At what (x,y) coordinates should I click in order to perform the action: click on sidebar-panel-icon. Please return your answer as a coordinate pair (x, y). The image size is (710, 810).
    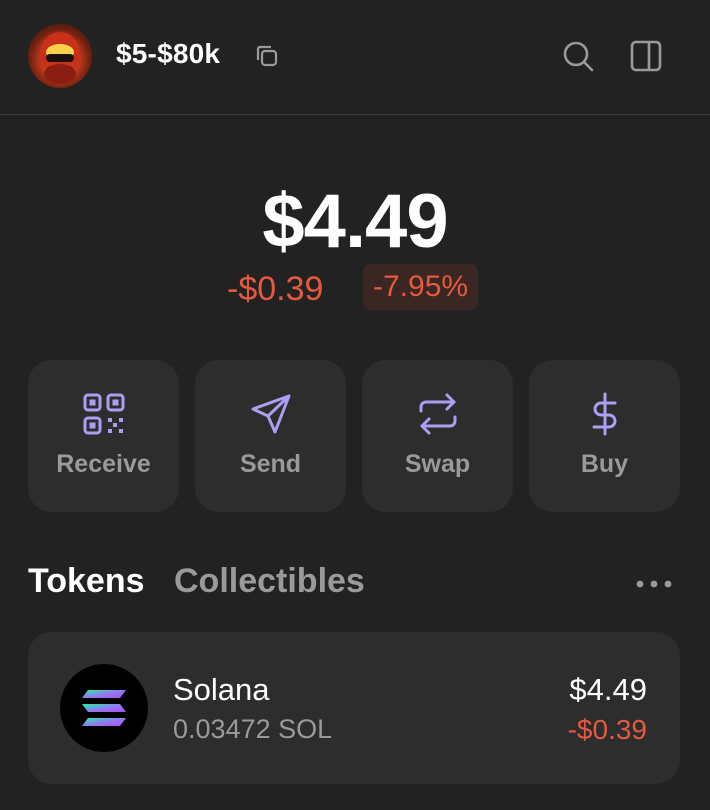
    Looking at the image, I should click on (646, 56).